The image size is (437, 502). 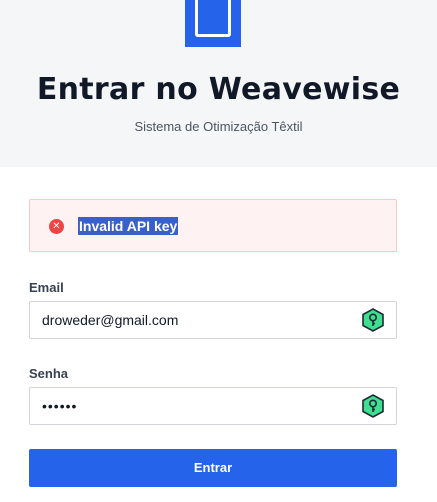 I want to click on password-value: ••••••, so click(x=60, y=406).